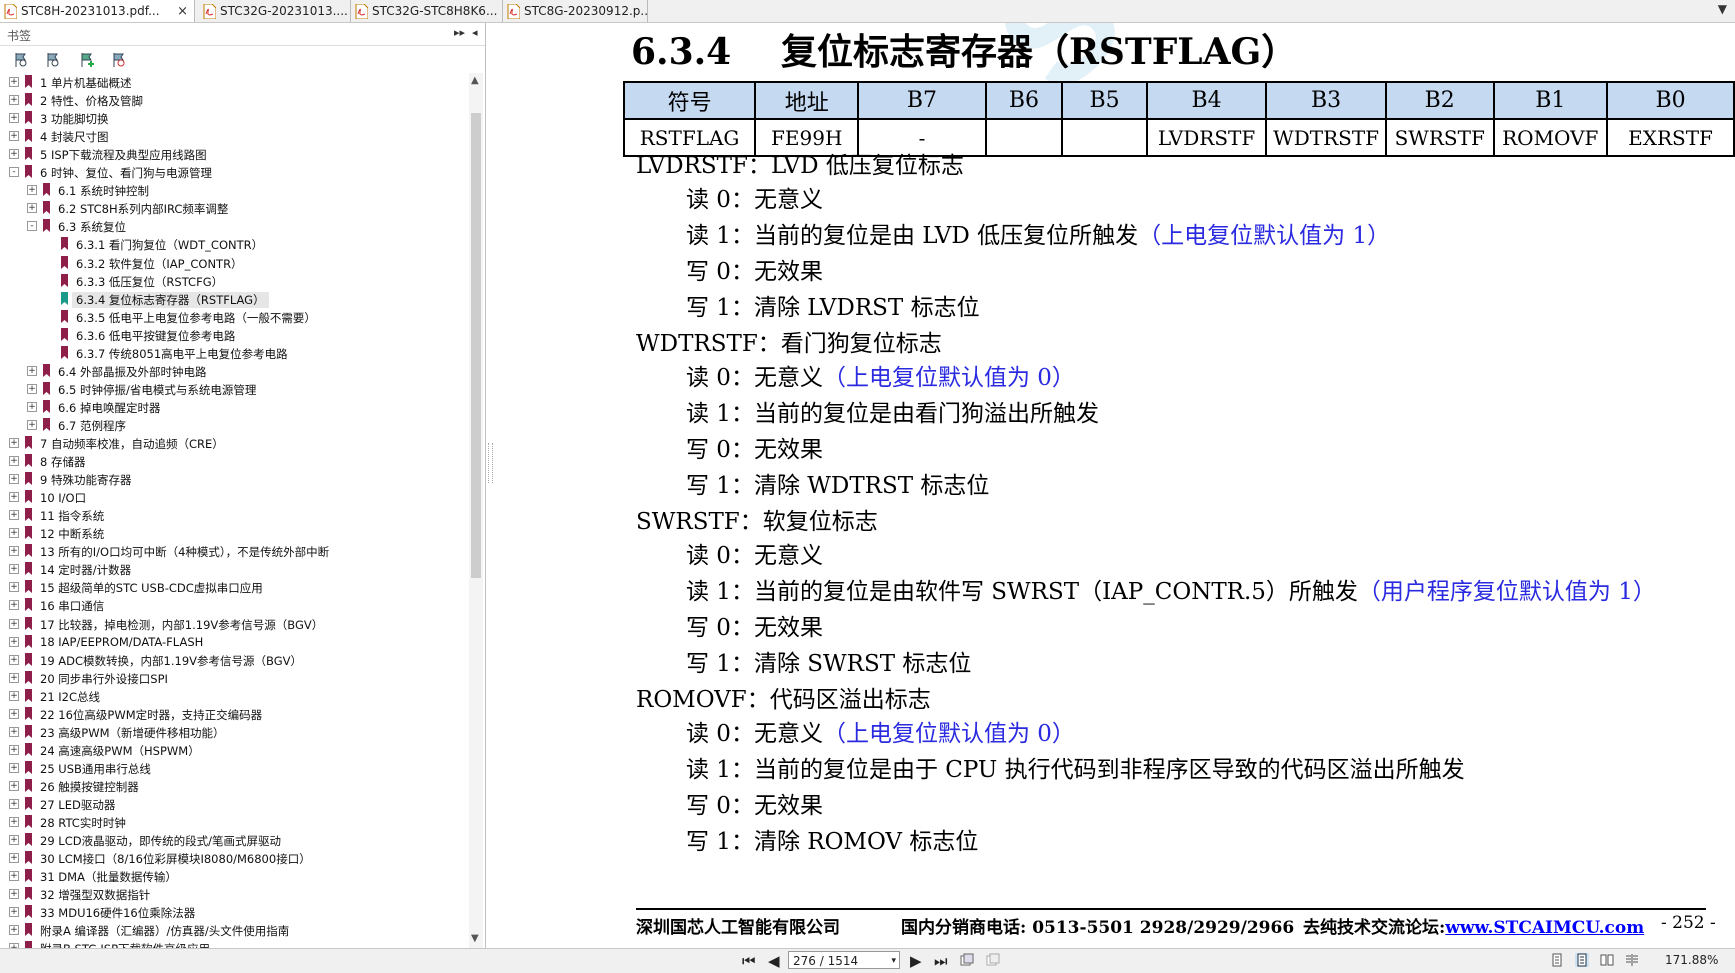 The image size is (1735, 973). Describe the element at coordinates (53, 60) in the screenshot. I see `collapse-all-bookmarks-icon` at that location.